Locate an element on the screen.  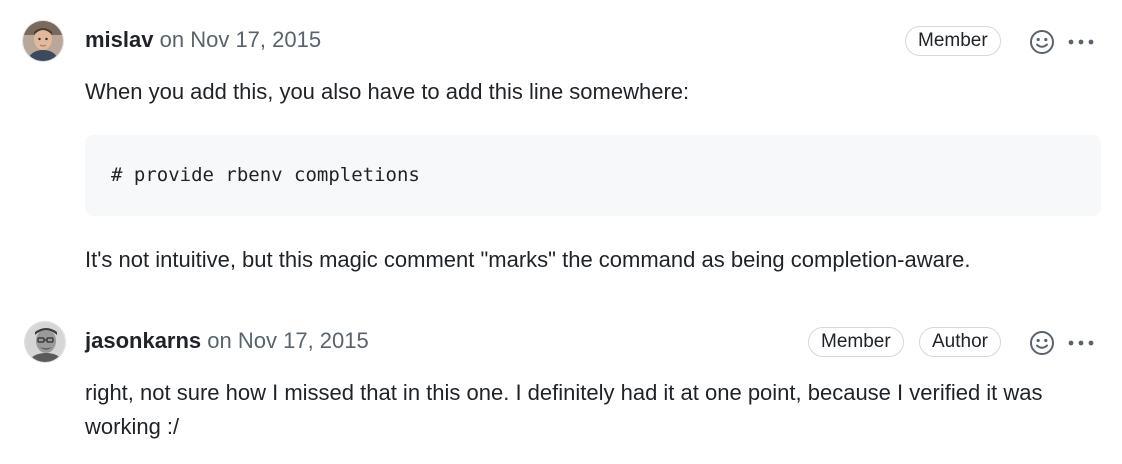
code-content: # provide rbenv completions is located at coordinates (265, 175).